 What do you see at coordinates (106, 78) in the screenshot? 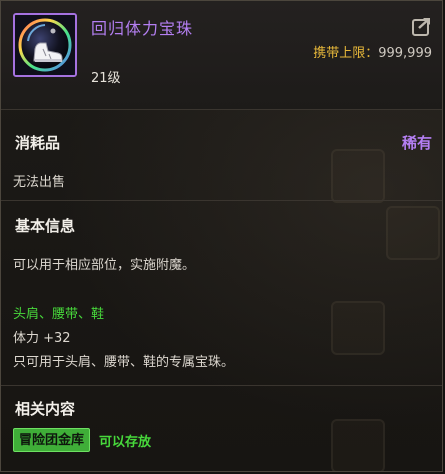
I see `item-level: 21级` at bounding box center [106, 78].